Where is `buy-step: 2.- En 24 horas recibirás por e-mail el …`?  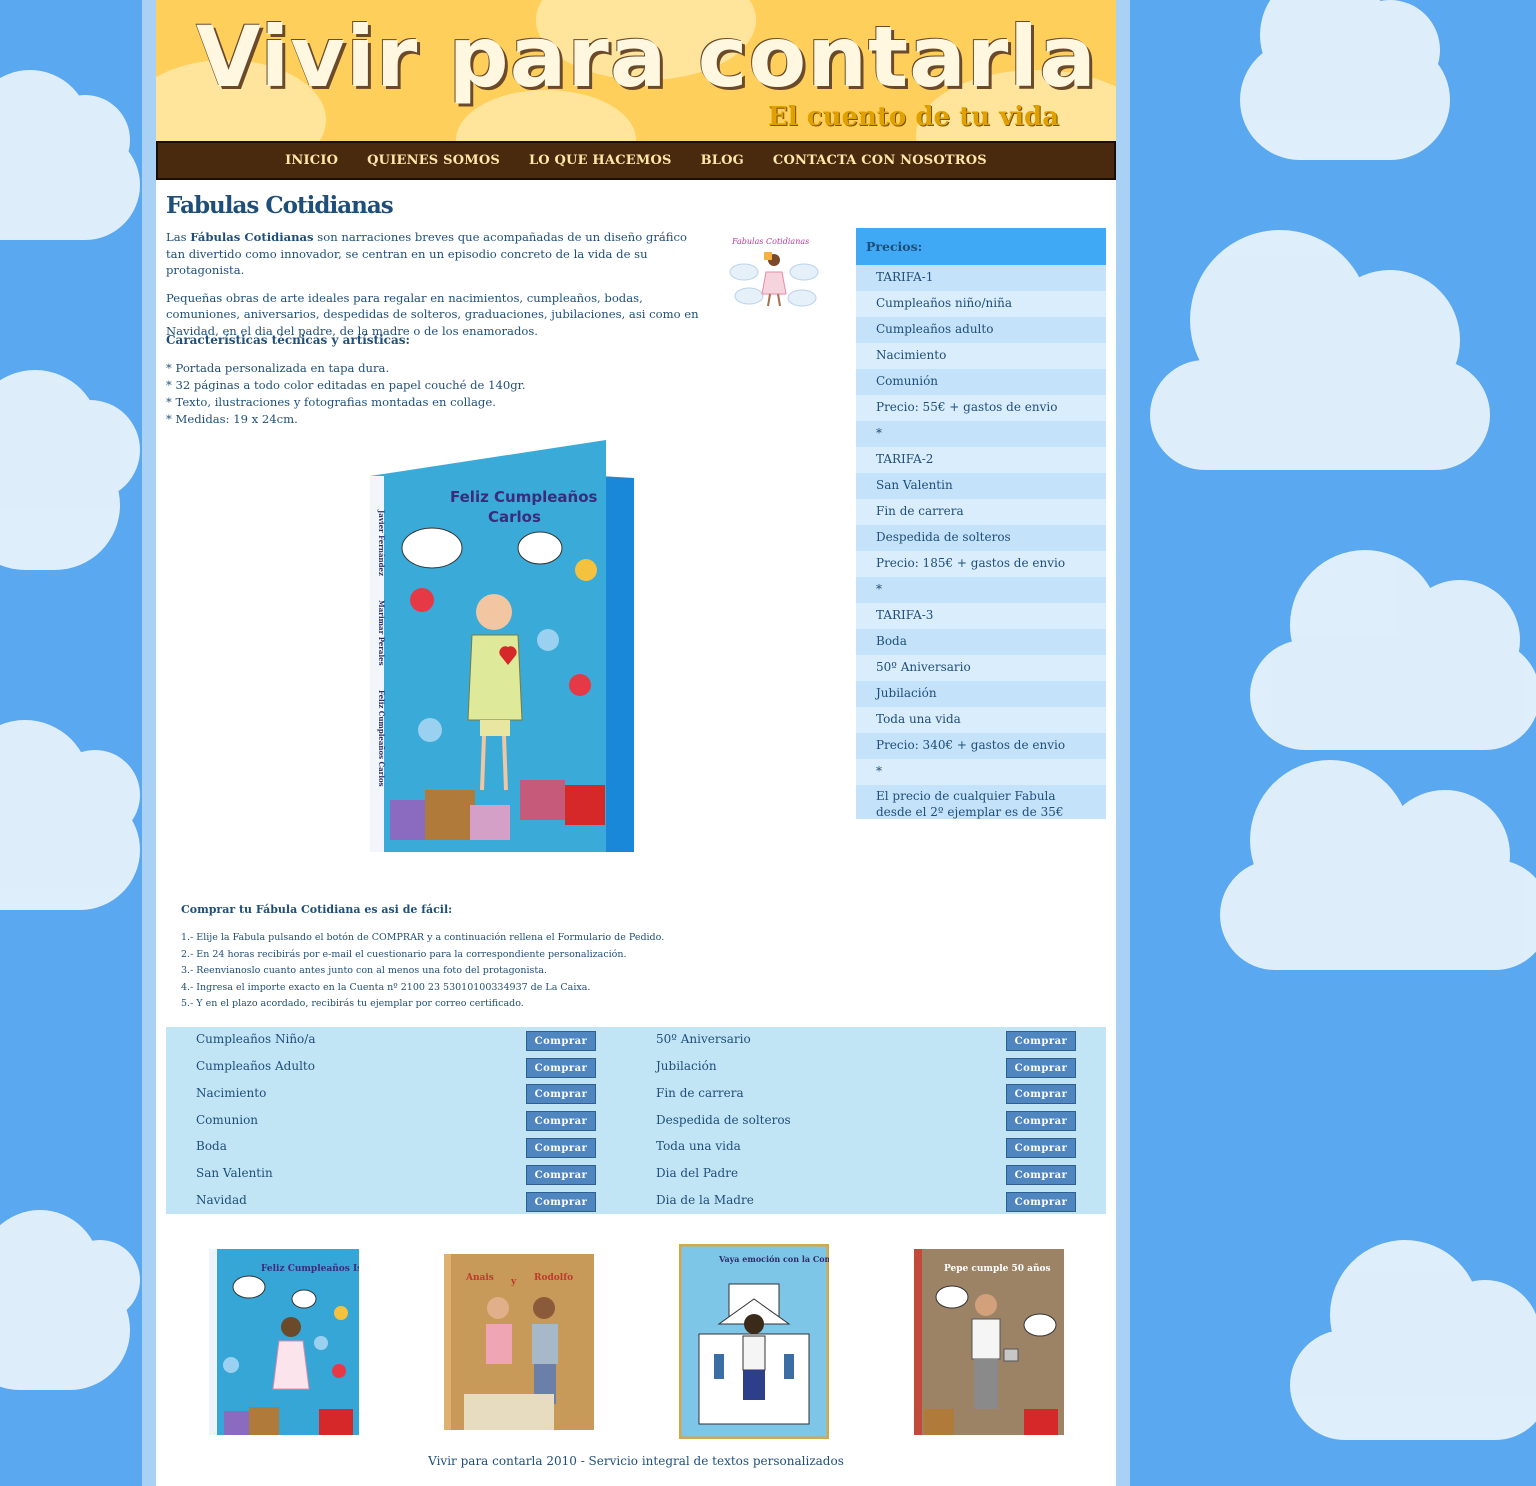 buy-step: 2.- En 24 horas recibirás por e-mail el … is located at coordinates (404, 954).